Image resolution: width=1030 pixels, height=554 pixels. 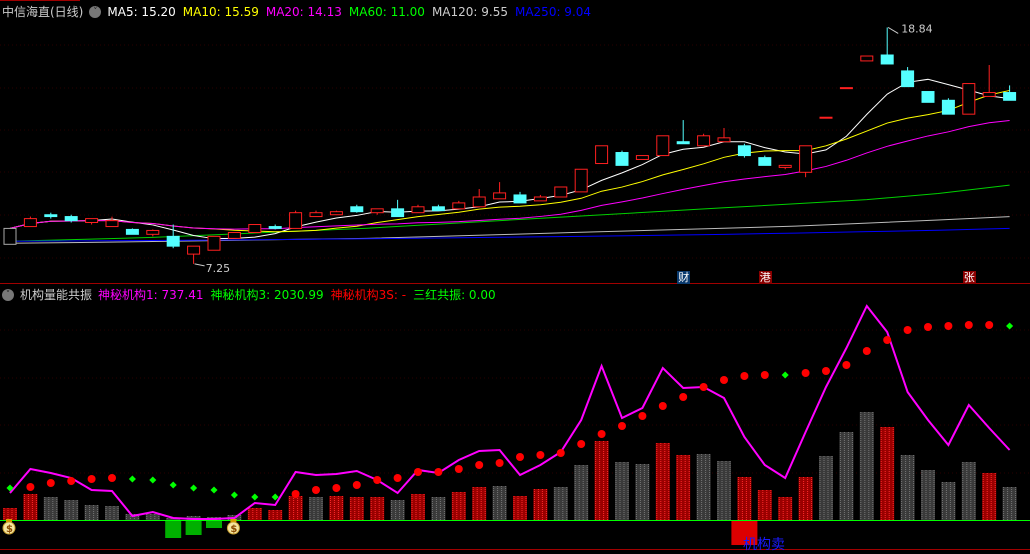 I want to click on event-marker: 港, so click(x=765, y=277).